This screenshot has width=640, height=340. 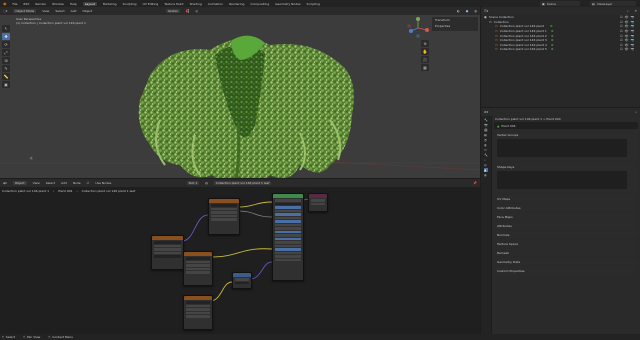 I want to click on proportional-edit-icon: ◎, so click(x=196, y=11).